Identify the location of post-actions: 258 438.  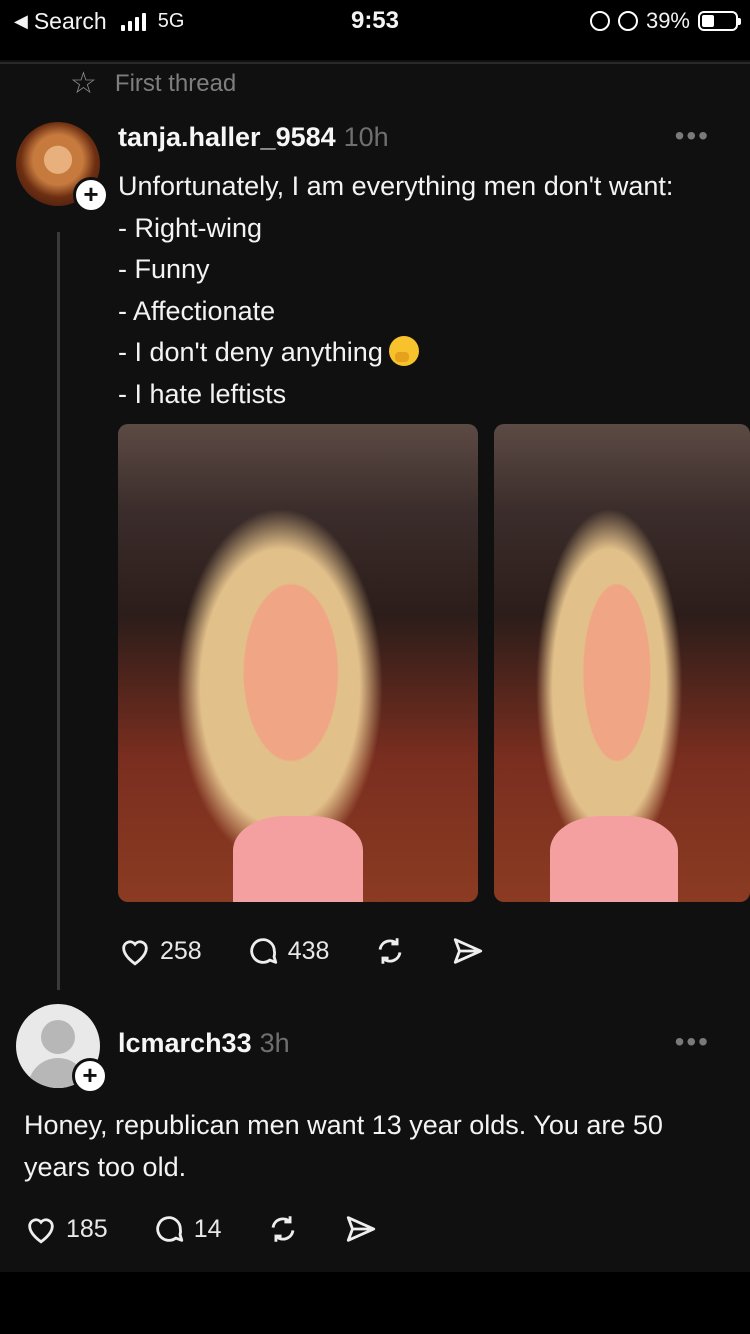
(323, 951).